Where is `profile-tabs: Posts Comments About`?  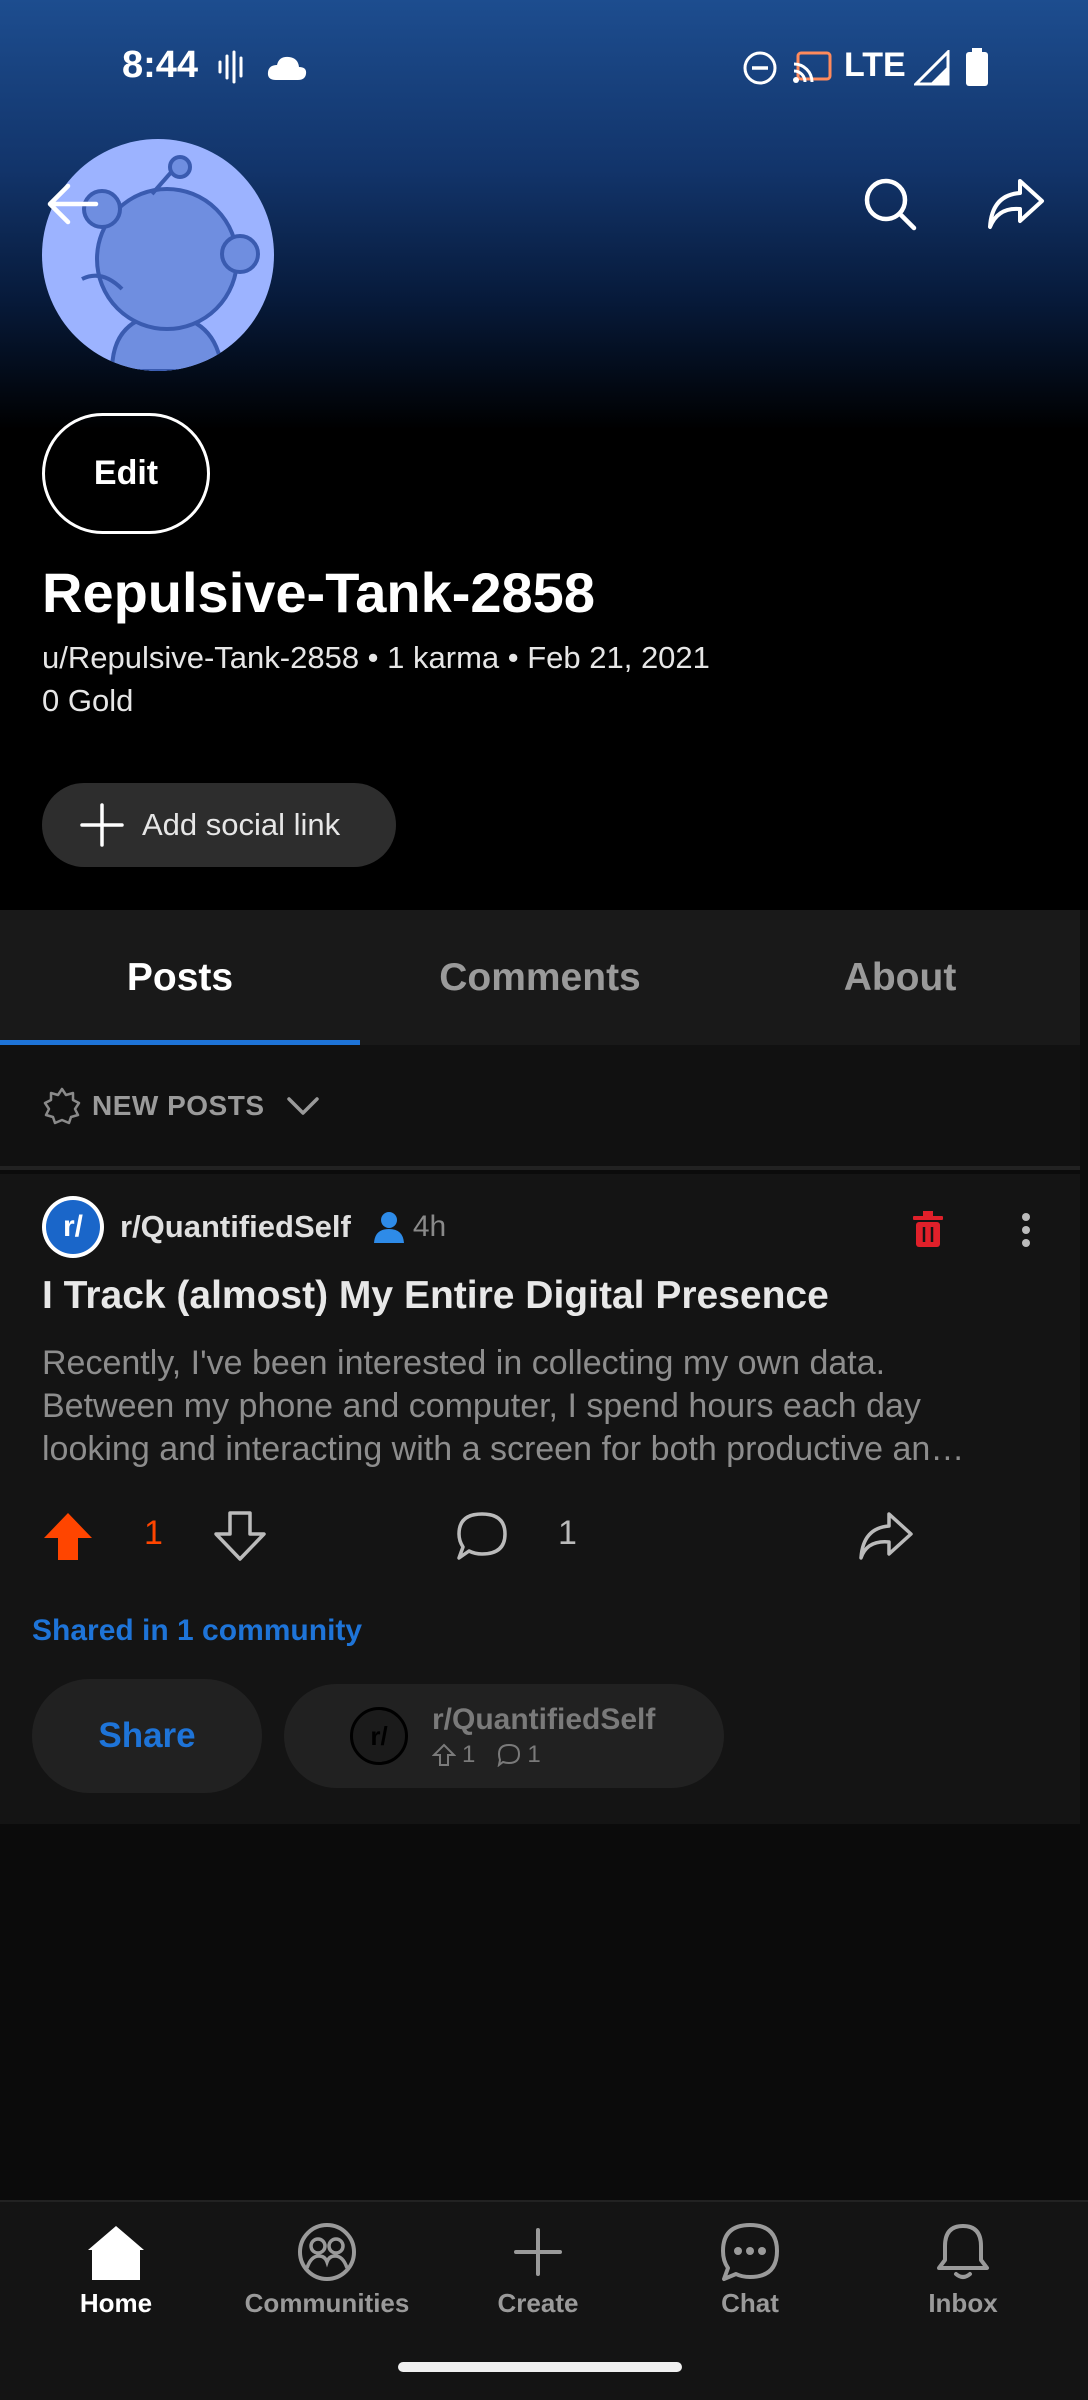
profile-tabs: Posts Comments About is located at coordinates (540, 977).